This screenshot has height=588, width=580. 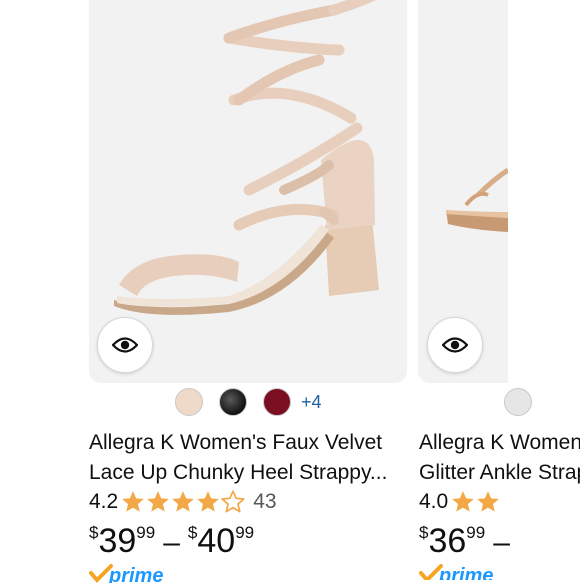 I want to click on color-swatches, so click(x=526, y=402).